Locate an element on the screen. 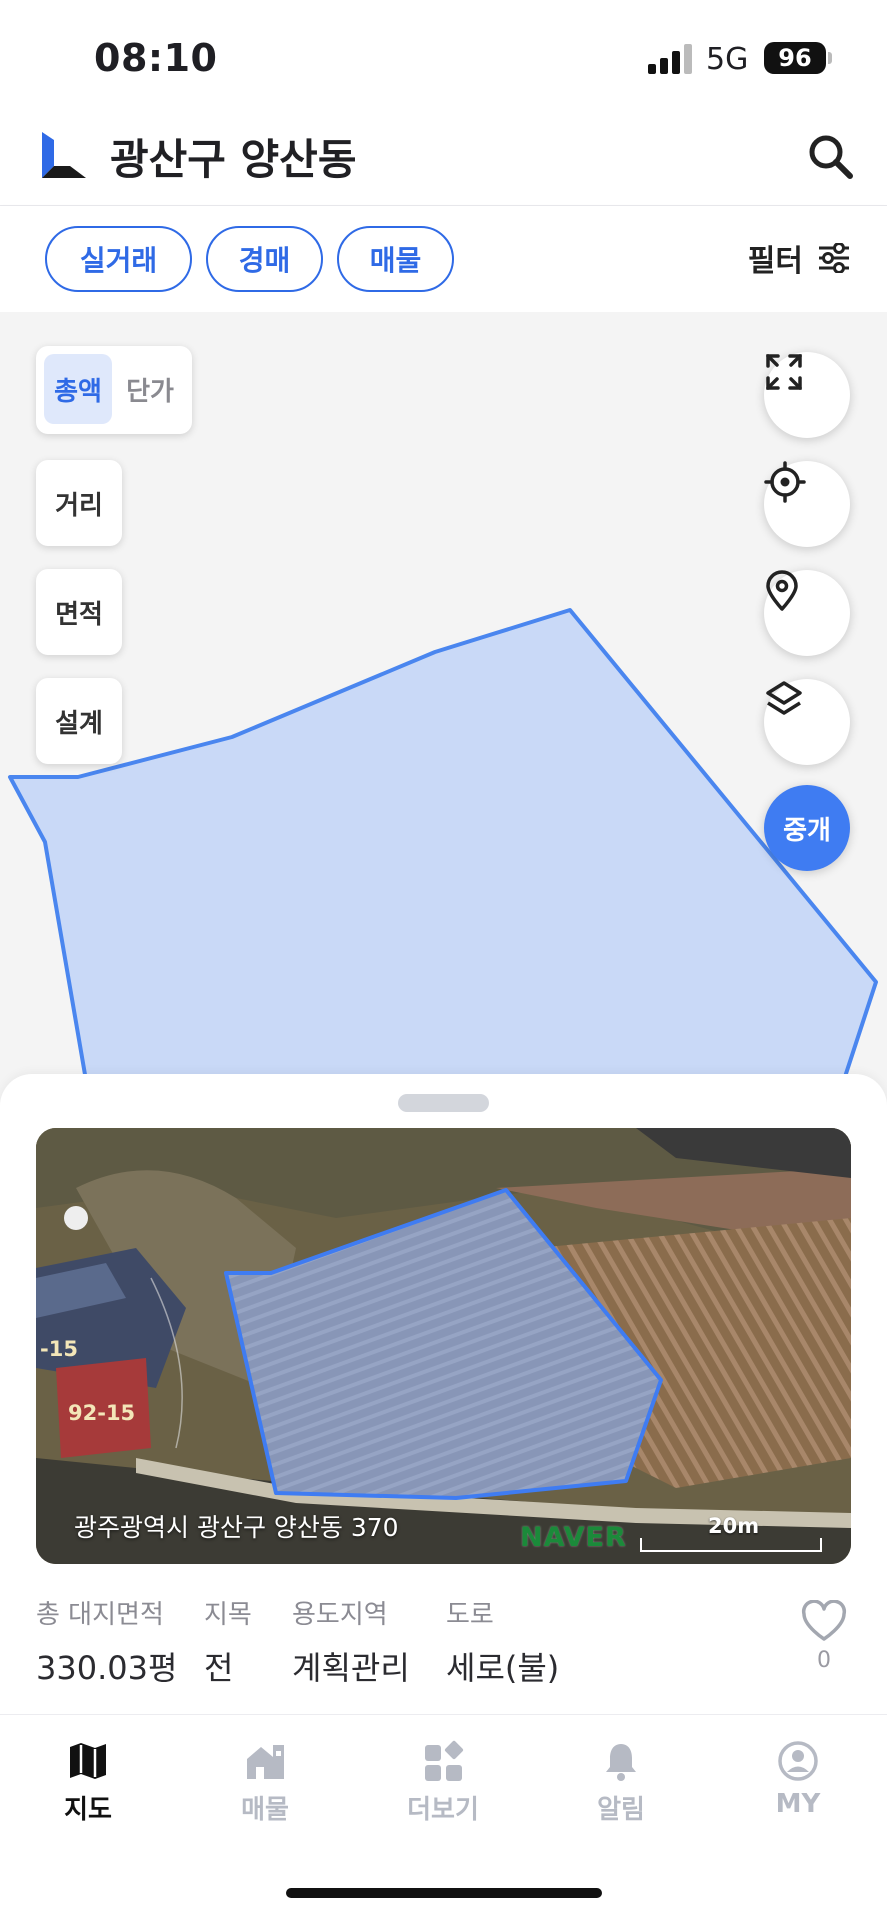  expand-icon is located at coordinates (784, 372).